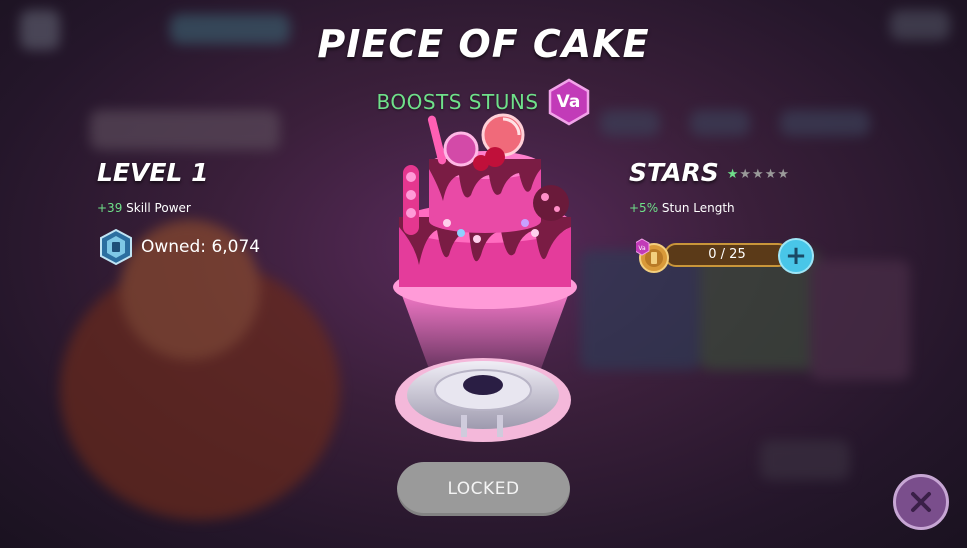  I want to click on plus-icon: +, so click(796, 256).